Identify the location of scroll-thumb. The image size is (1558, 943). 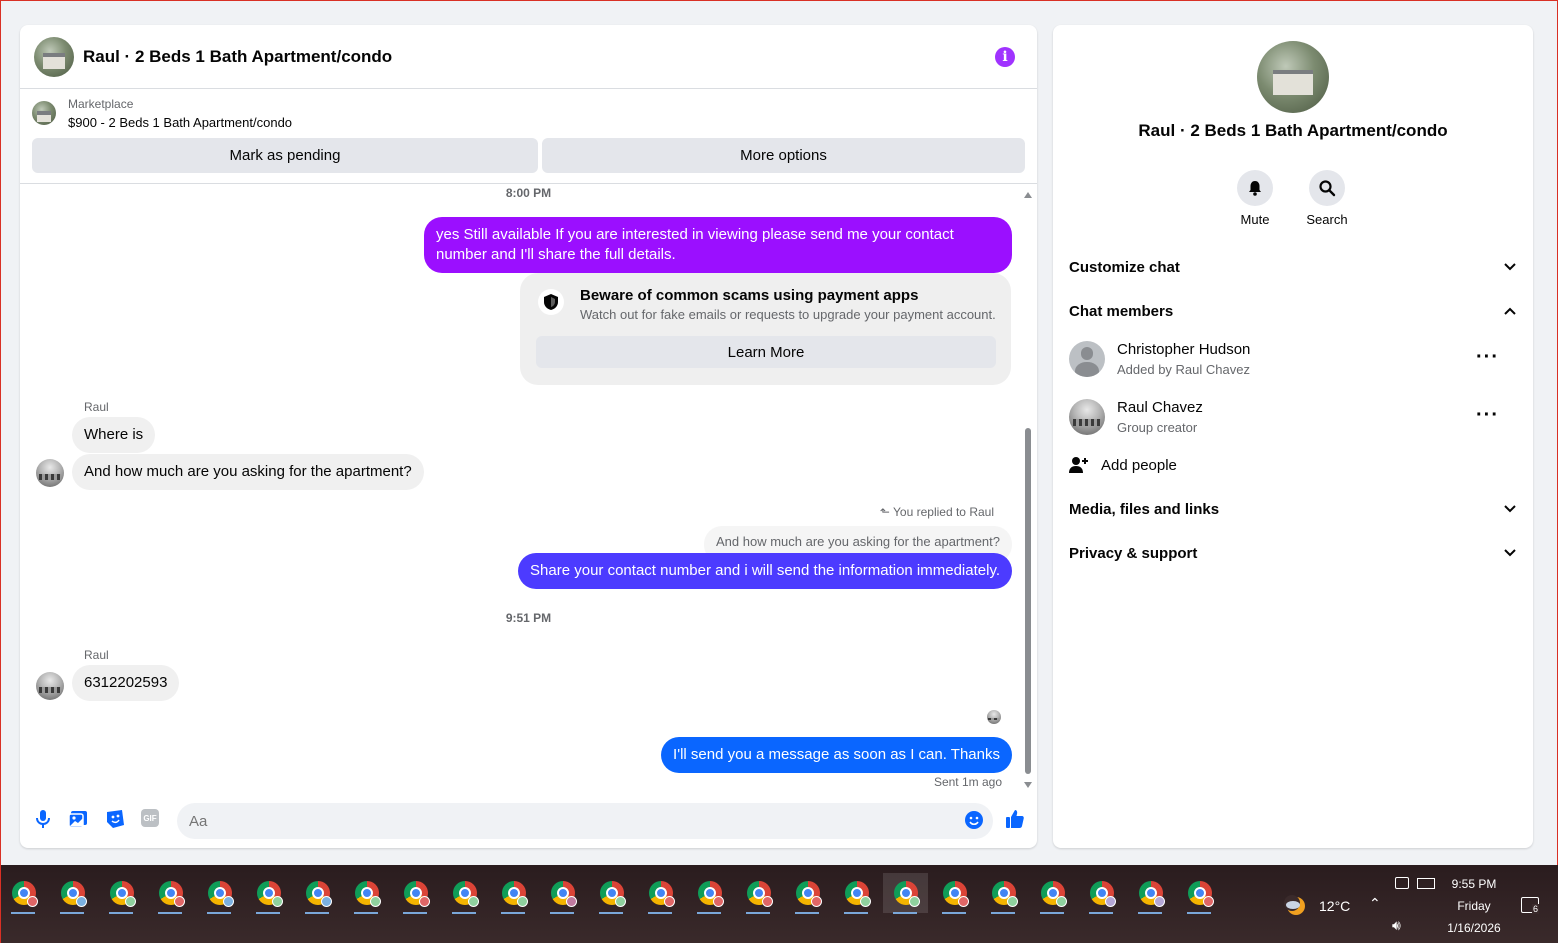
(1028, 601).